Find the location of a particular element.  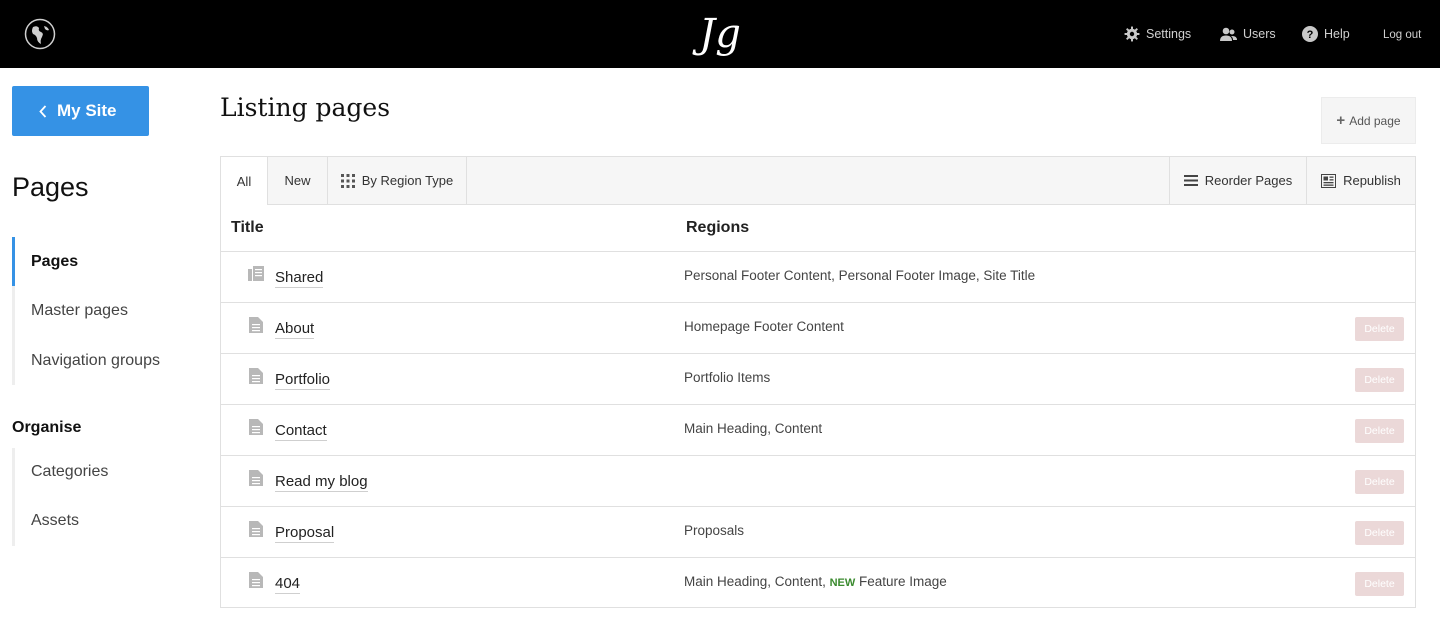

tab-new-label: New is located at coordinates (297, 180).